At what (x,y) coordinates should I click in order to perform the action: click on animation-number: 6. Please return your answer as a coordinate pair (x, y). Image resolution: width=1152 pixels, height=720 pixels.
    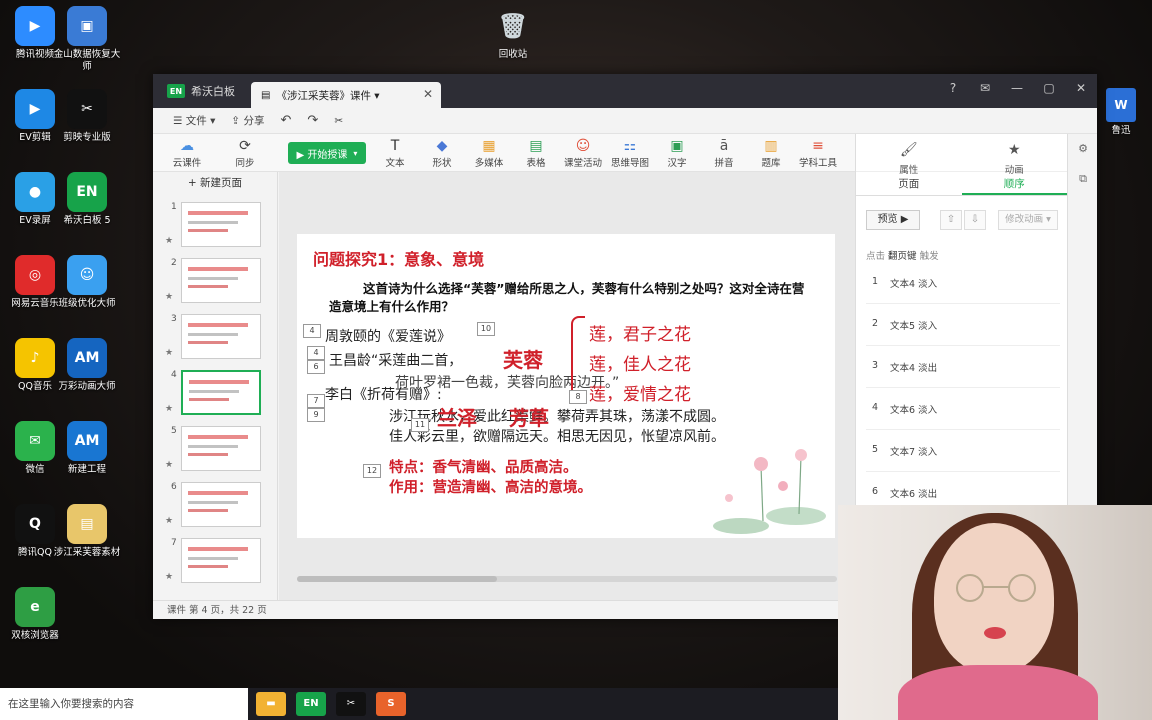
    Looking at the image, I should click on (875, 491).